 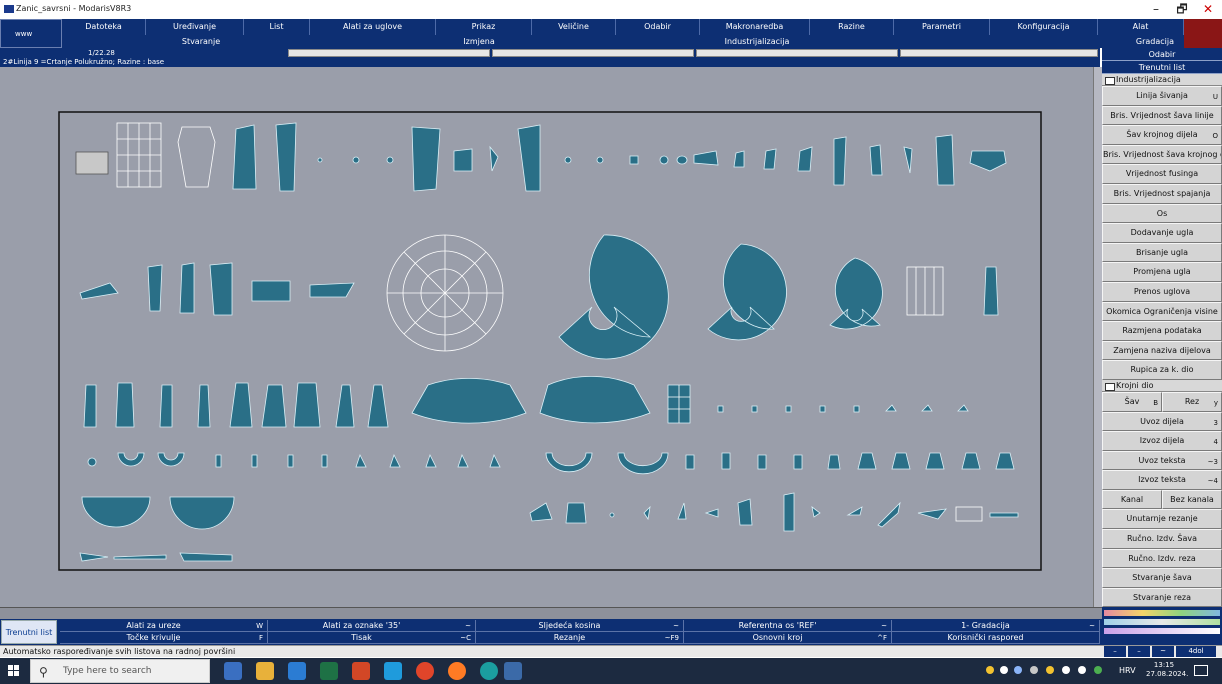 What do you see at coordinates (1066, 670) in the screenshot?
I see `network-icon` at bounding box center [1066, 670].